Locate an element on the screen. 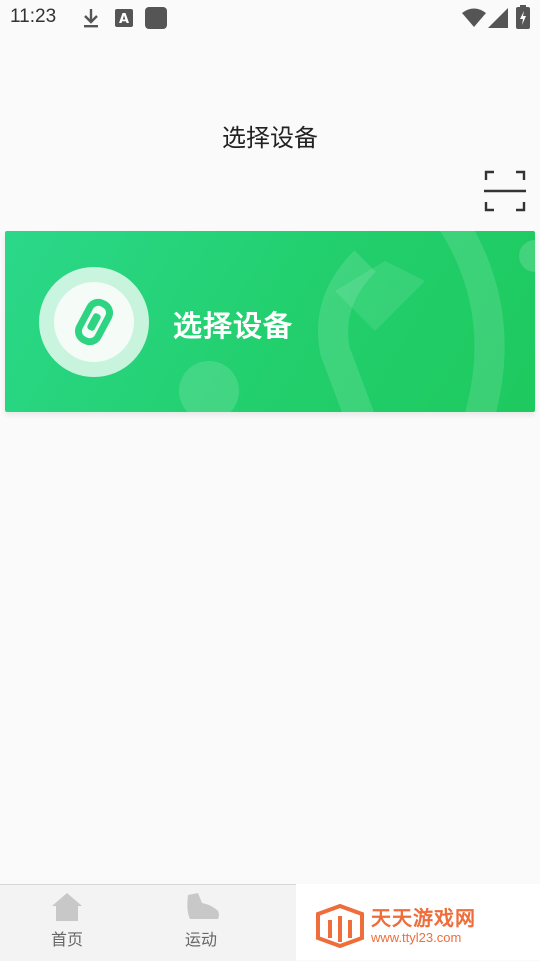 Image resolution: width=540 pixels, height=961 pixels. watermark-url: www.ttyl23.com is located at coordinates (416, 937).